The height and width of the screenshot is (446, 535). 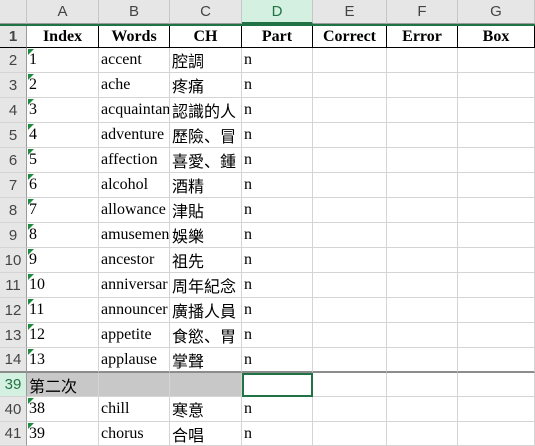 What do you see at coordinates (496, 12) in the screenshot?
I see `column-header-g: G` at bounding box center [496, 12].